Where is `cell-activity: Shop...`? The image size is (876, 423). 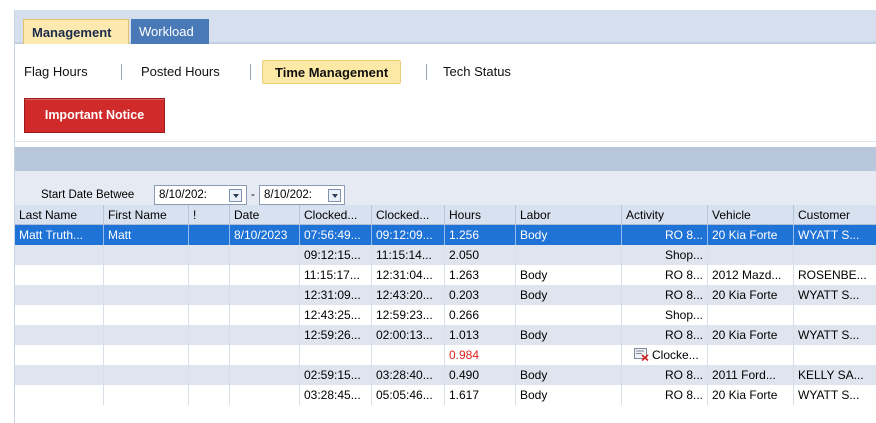
cell-activity: Shop... is located at coordinates (665, 315).